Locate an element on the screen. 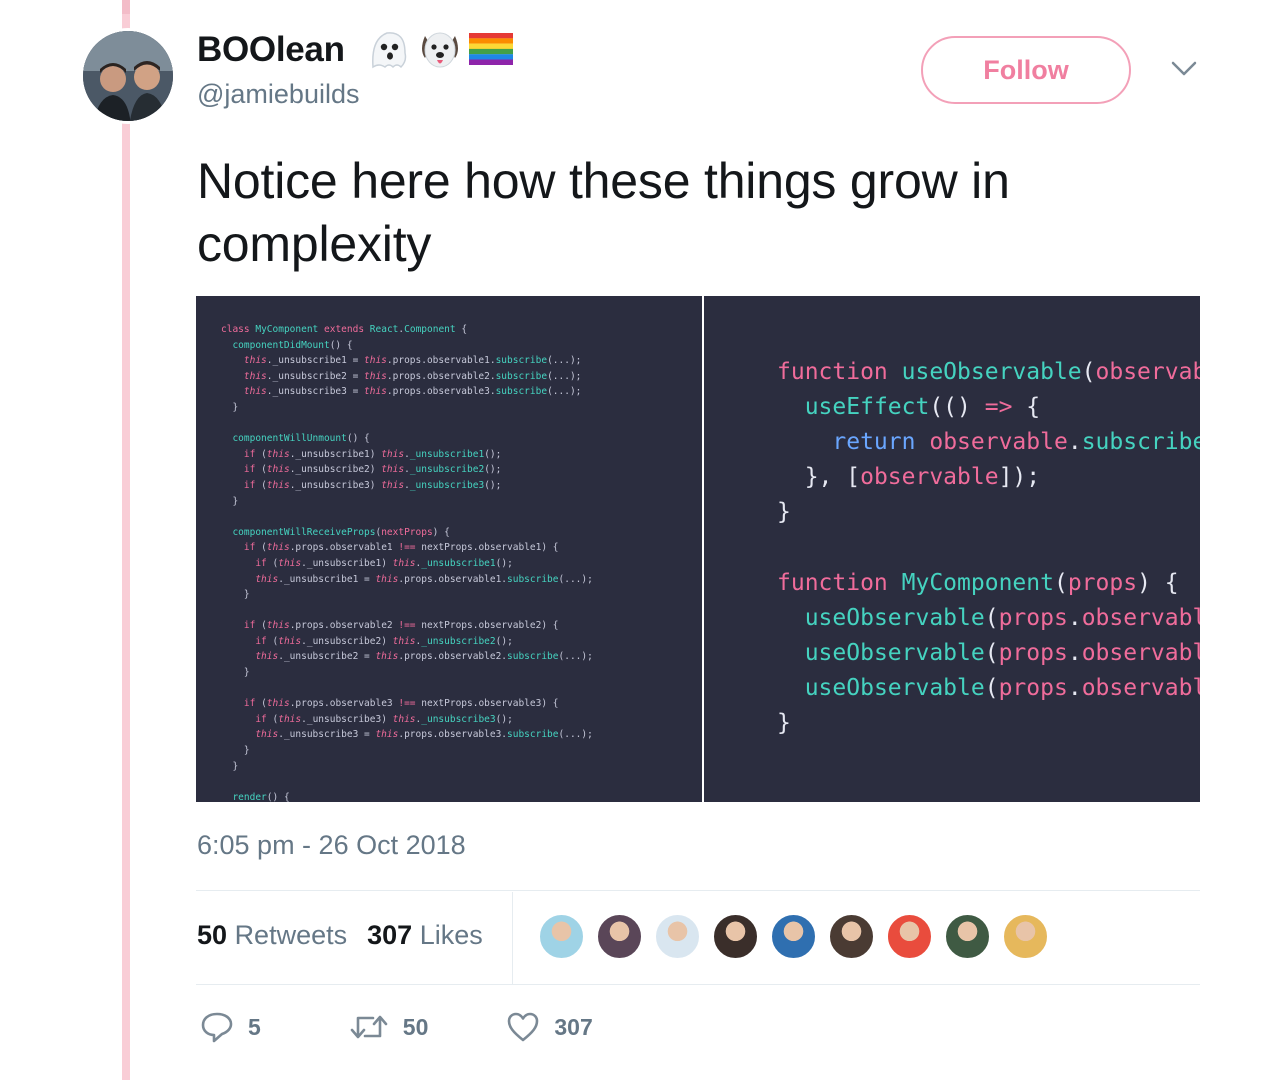  retweet-count: 50 is located at coordinates (415, 1026).